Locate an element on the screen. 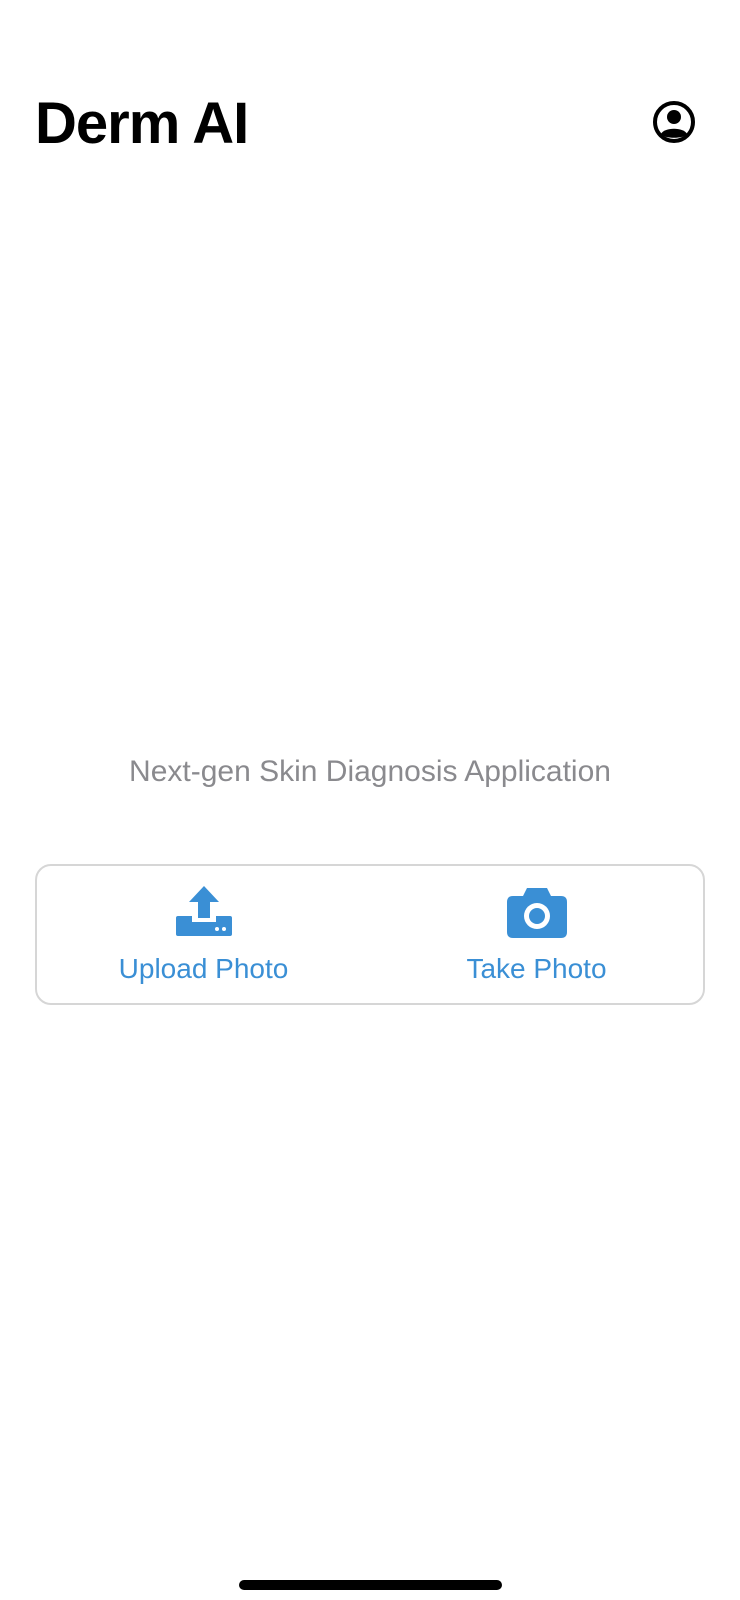 Image resolution: width=740 pixels, height=1600 pixels. take-photo-button: Take Photo is located at coordinates (536, 934).